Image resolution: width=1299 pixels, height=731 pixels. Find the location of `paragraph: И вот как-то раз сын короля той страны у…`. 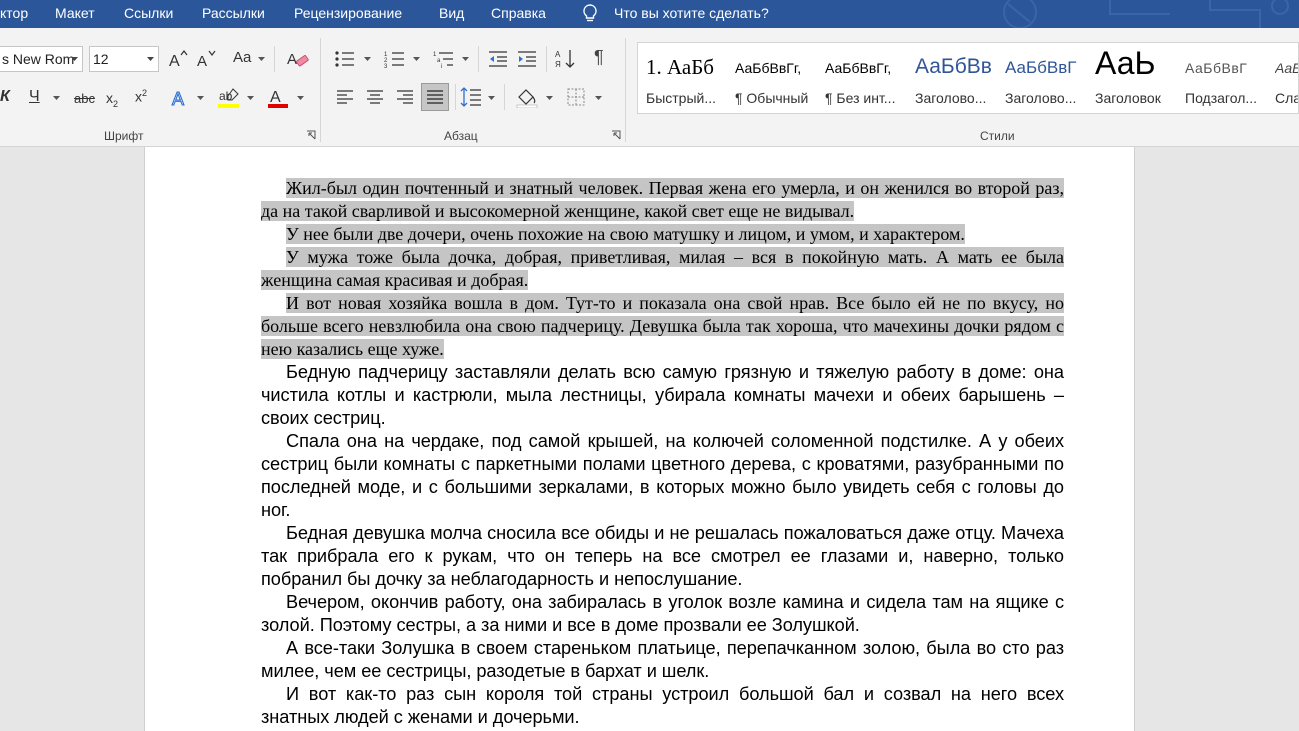

paragraph: И вот как-то раз сын короля той страны у… is located at coordinates (662, 706).